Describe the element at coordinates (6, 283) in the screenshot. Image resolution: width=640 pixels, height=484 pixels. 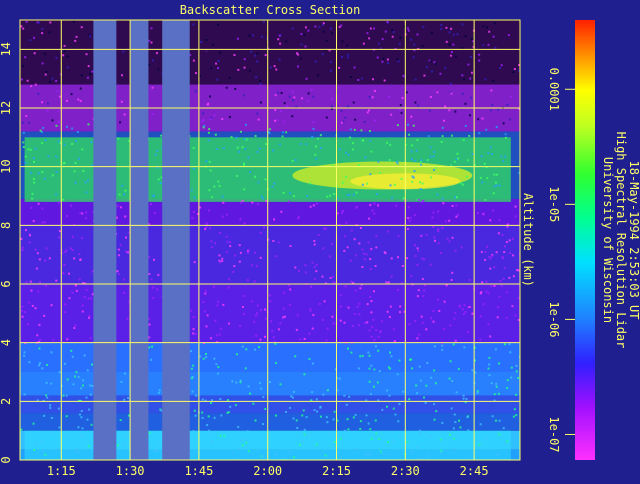
I see `y-tick-label: 6` at that location.